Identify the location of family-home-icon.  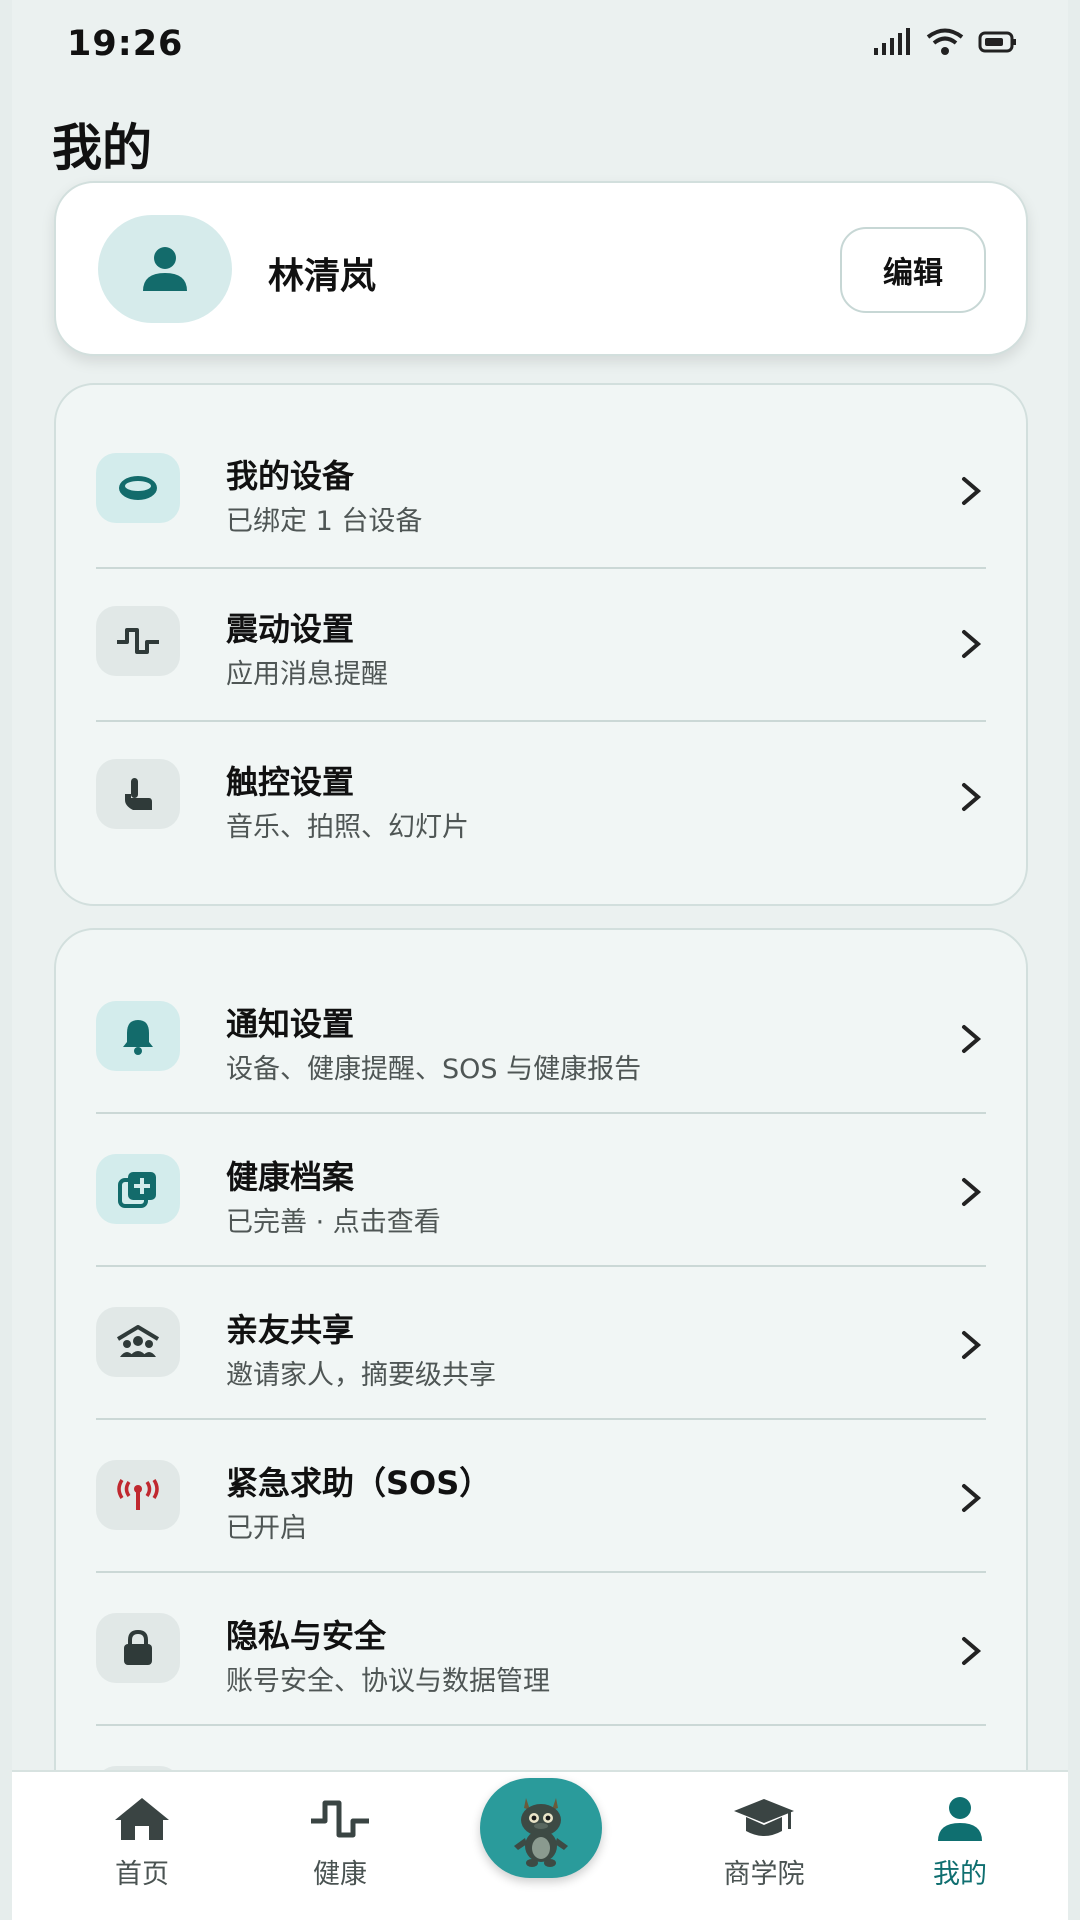
(138, 1341).